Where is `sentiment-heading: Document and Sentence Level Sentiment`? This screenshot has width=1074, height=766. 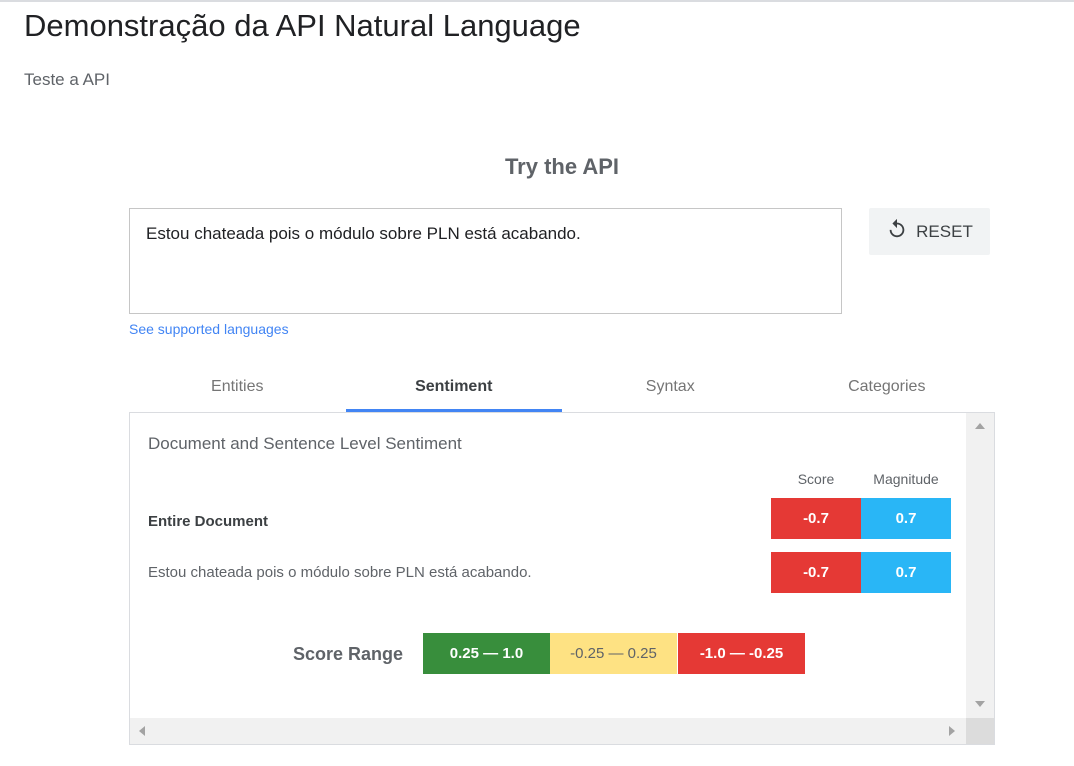 sentiment-heading: Document and Sentence Level Sentiment is located at coordinates (305, 443).